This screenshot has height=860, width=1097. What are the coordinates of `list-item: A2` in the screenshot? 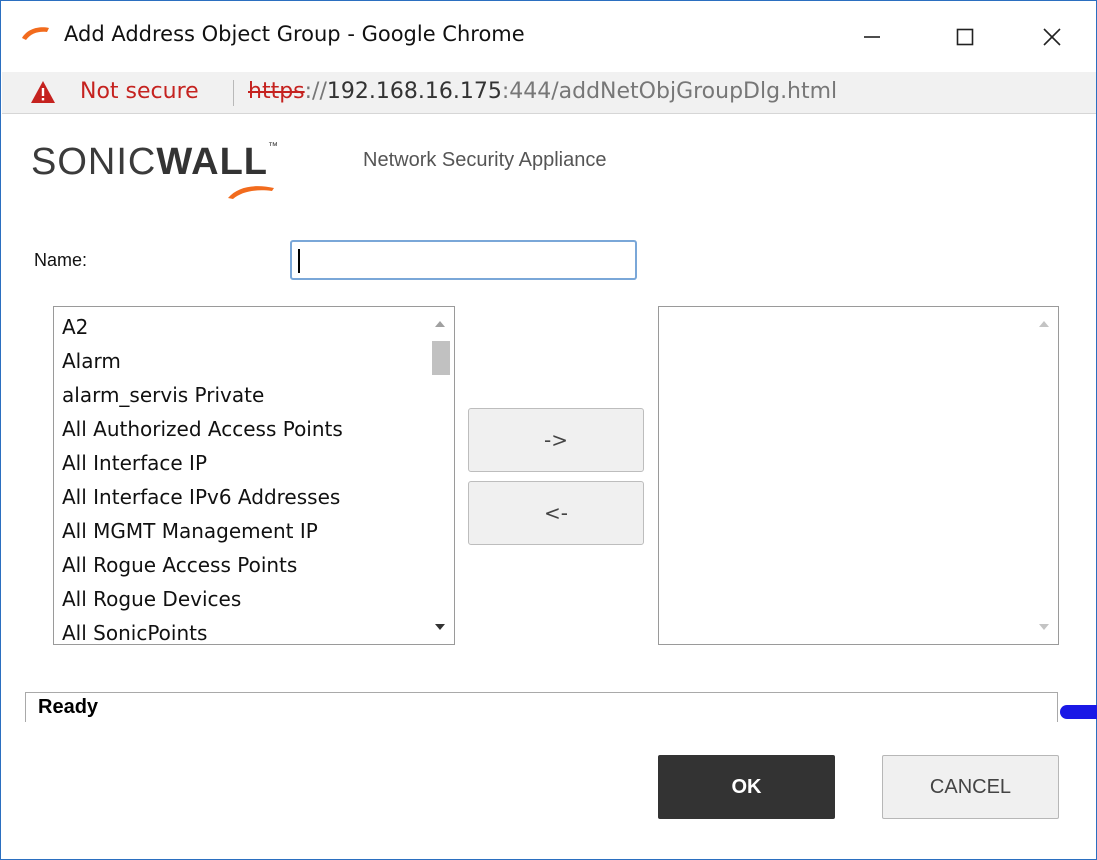 It's located at (239, 327).